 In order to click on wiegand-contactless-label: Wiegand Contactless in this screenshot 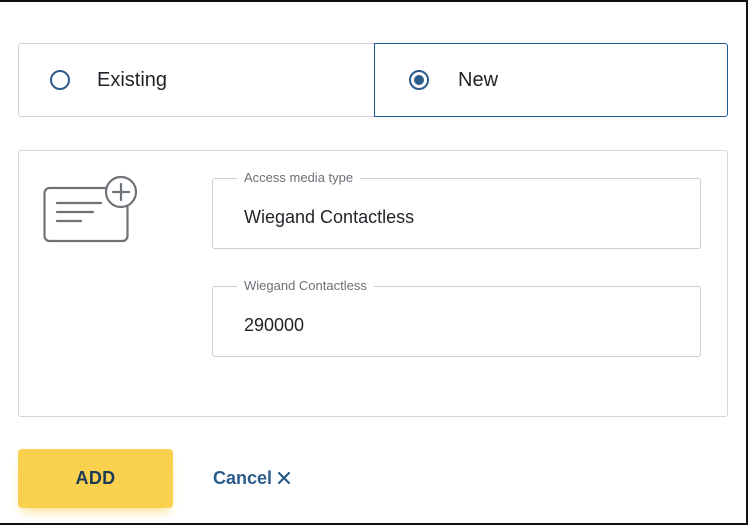, I will do `click(305, 286)`.